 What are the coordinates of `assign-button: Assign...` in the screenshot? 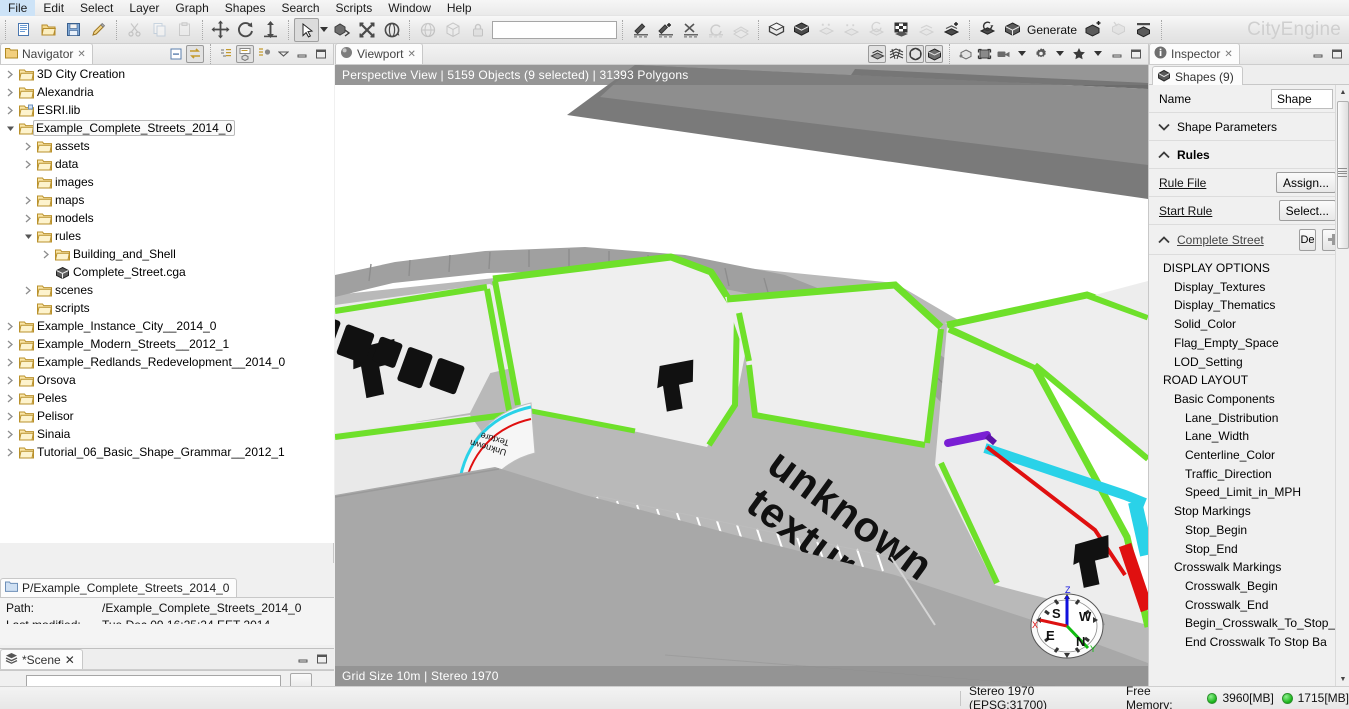 It's located at (1305, 182).